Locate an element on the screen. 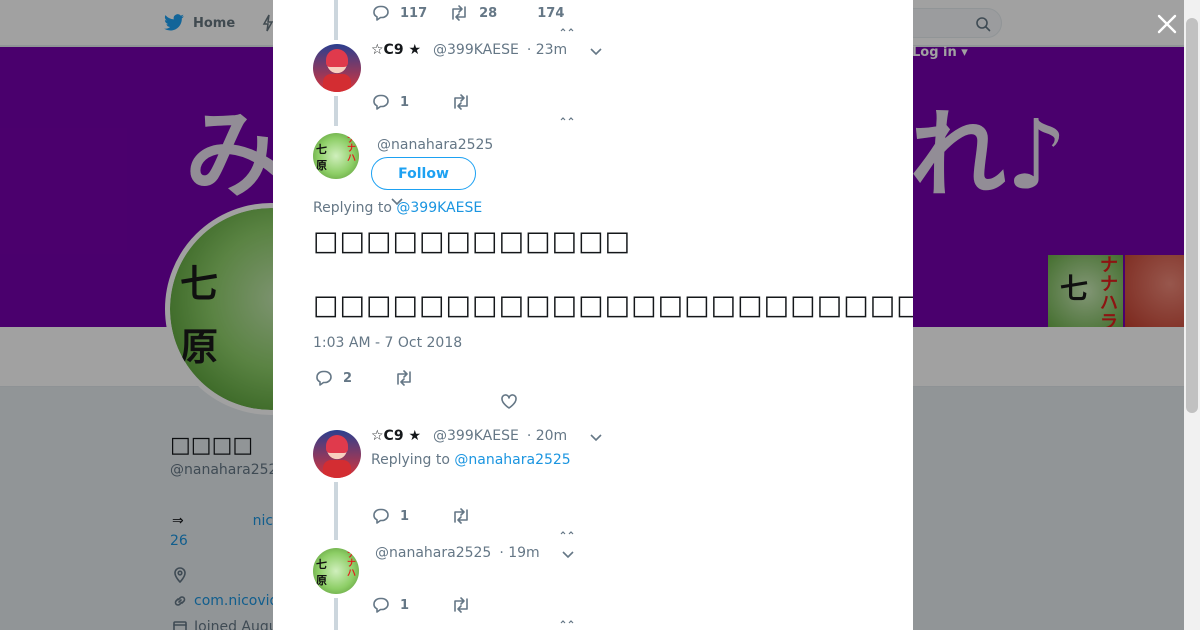 Image resolution: width=1200 pixels, height=630 pixels. like-button: 174 is located at coordinates (550, 13).